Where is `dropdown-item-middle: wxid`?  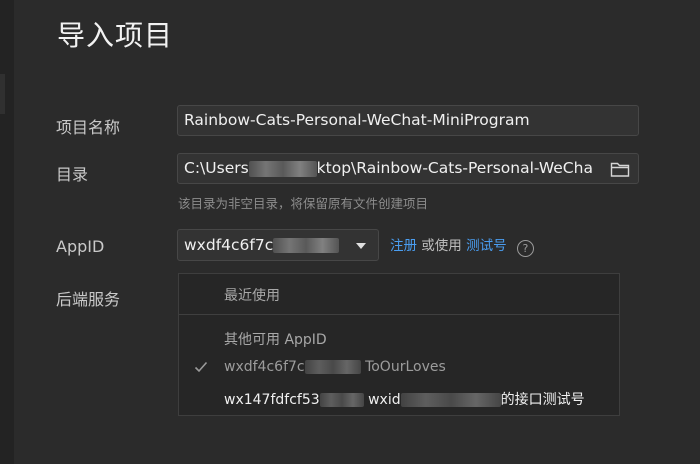
dropdown-item-middle: wxid is located at coordinates (384, 400).